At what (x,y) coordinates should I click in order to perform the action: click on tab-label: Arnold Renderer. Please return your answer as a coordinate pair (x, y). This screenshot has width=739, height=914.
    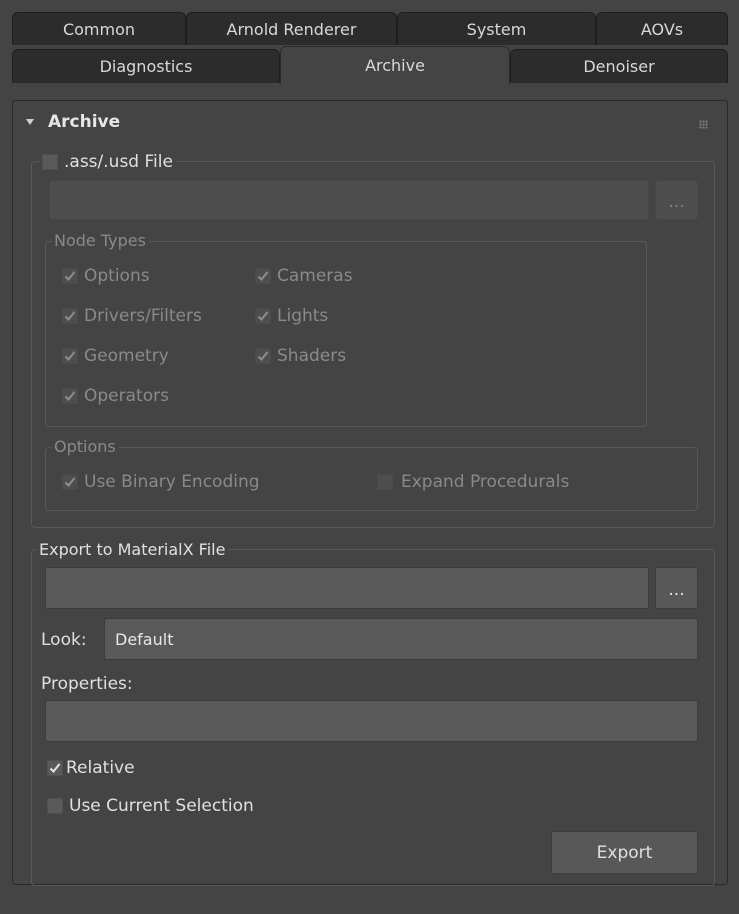
    Looking at the image, I should click on (291, 29).